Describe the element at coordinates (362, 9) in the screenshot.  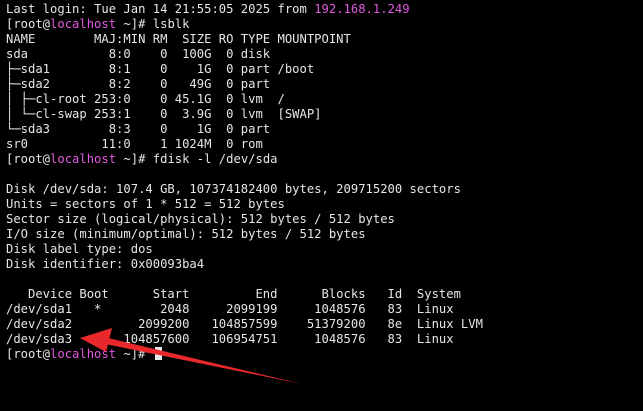
I see `last-login-ip: 192.168.1.249` at that location.